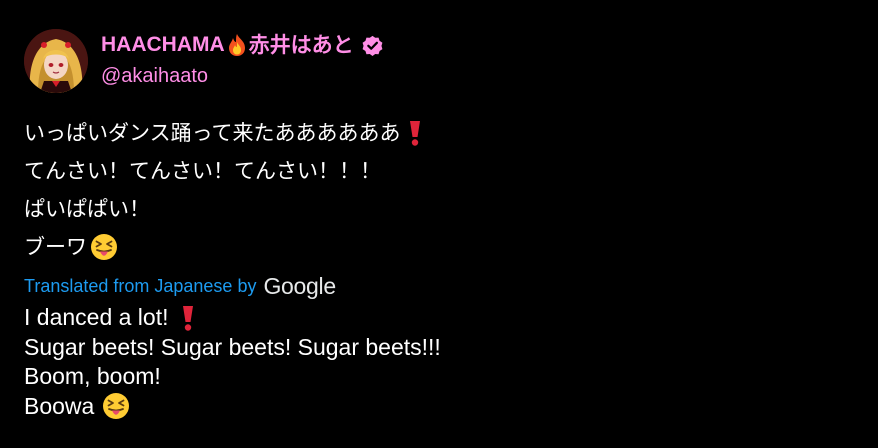 The width and height of the screenshot is (878, 448). Describe the element at coordinates (59, 405) in the screenshot. I see `translated-line-text: Boowa` at that location.